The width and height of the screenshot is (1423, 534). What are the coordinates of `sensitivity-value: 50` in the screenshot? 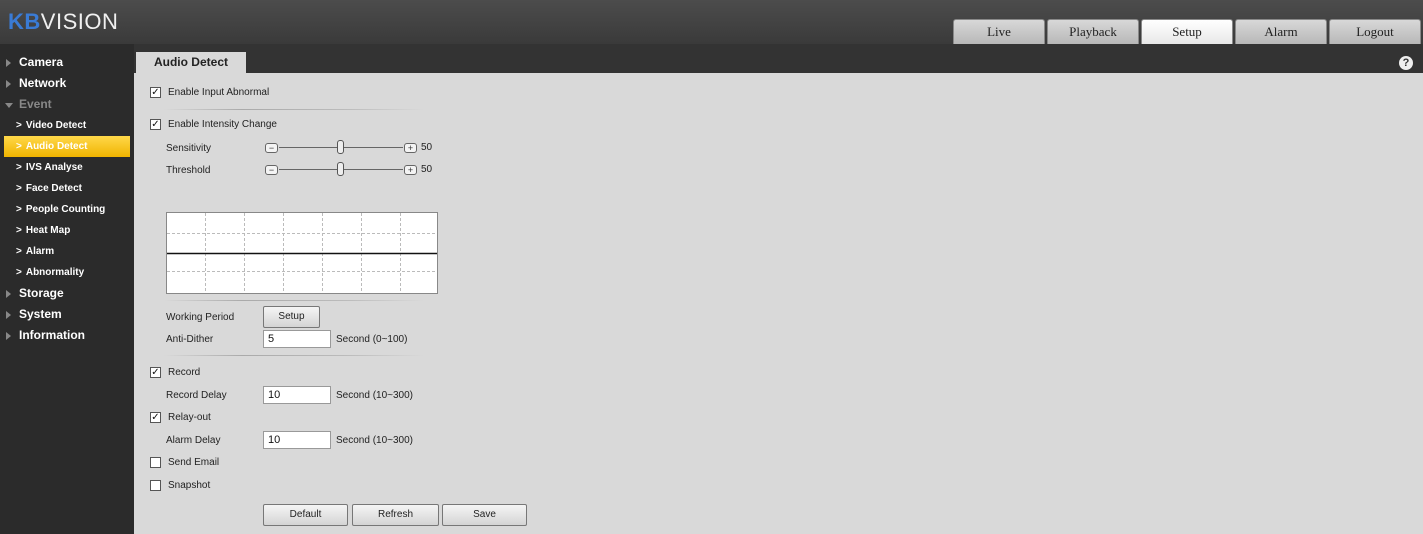 It's located at (427, 147).